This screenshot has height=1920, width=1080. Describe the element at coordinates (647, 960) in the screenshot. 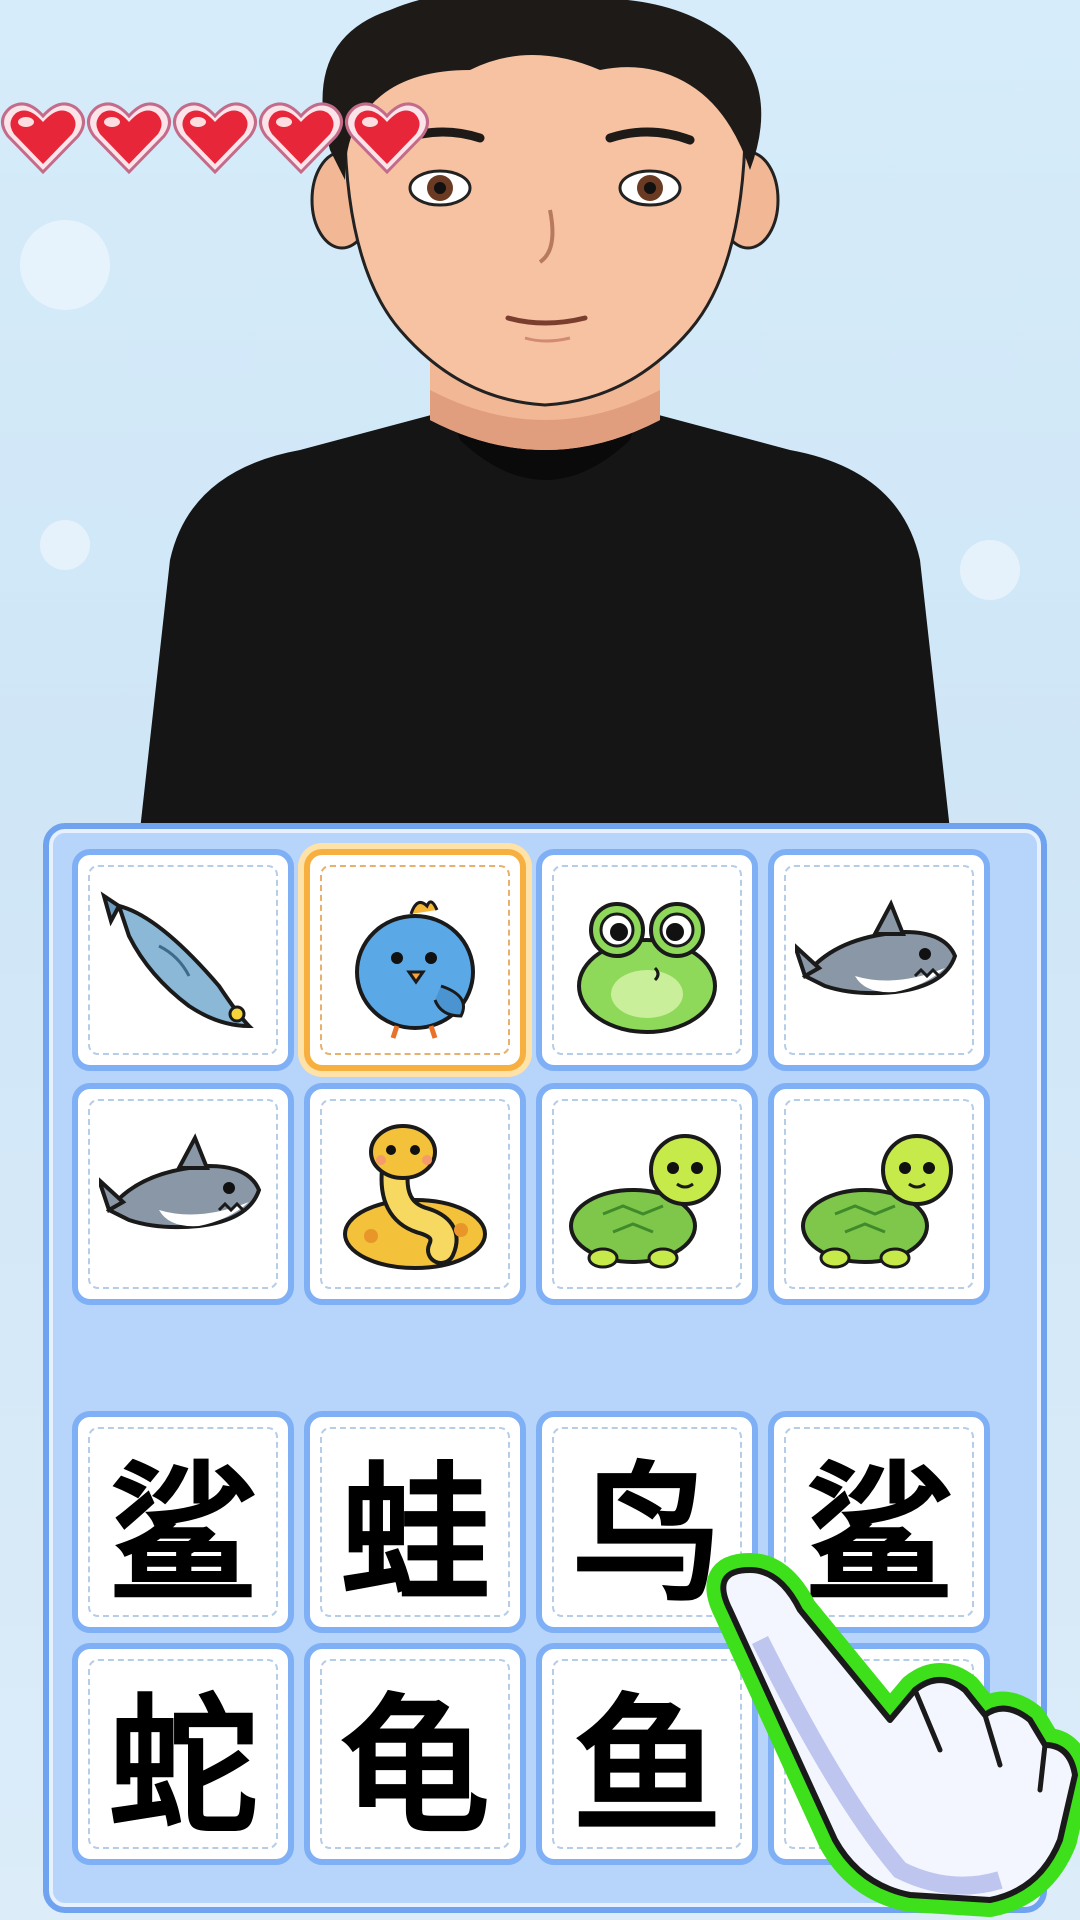

I see `picture-card-frog` at that location.